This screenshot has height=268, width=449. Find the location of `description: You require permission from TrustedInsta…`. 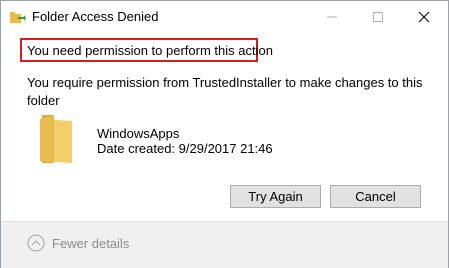

description: You require permission from TrustedInsta… is located at coordinates (225, 91).